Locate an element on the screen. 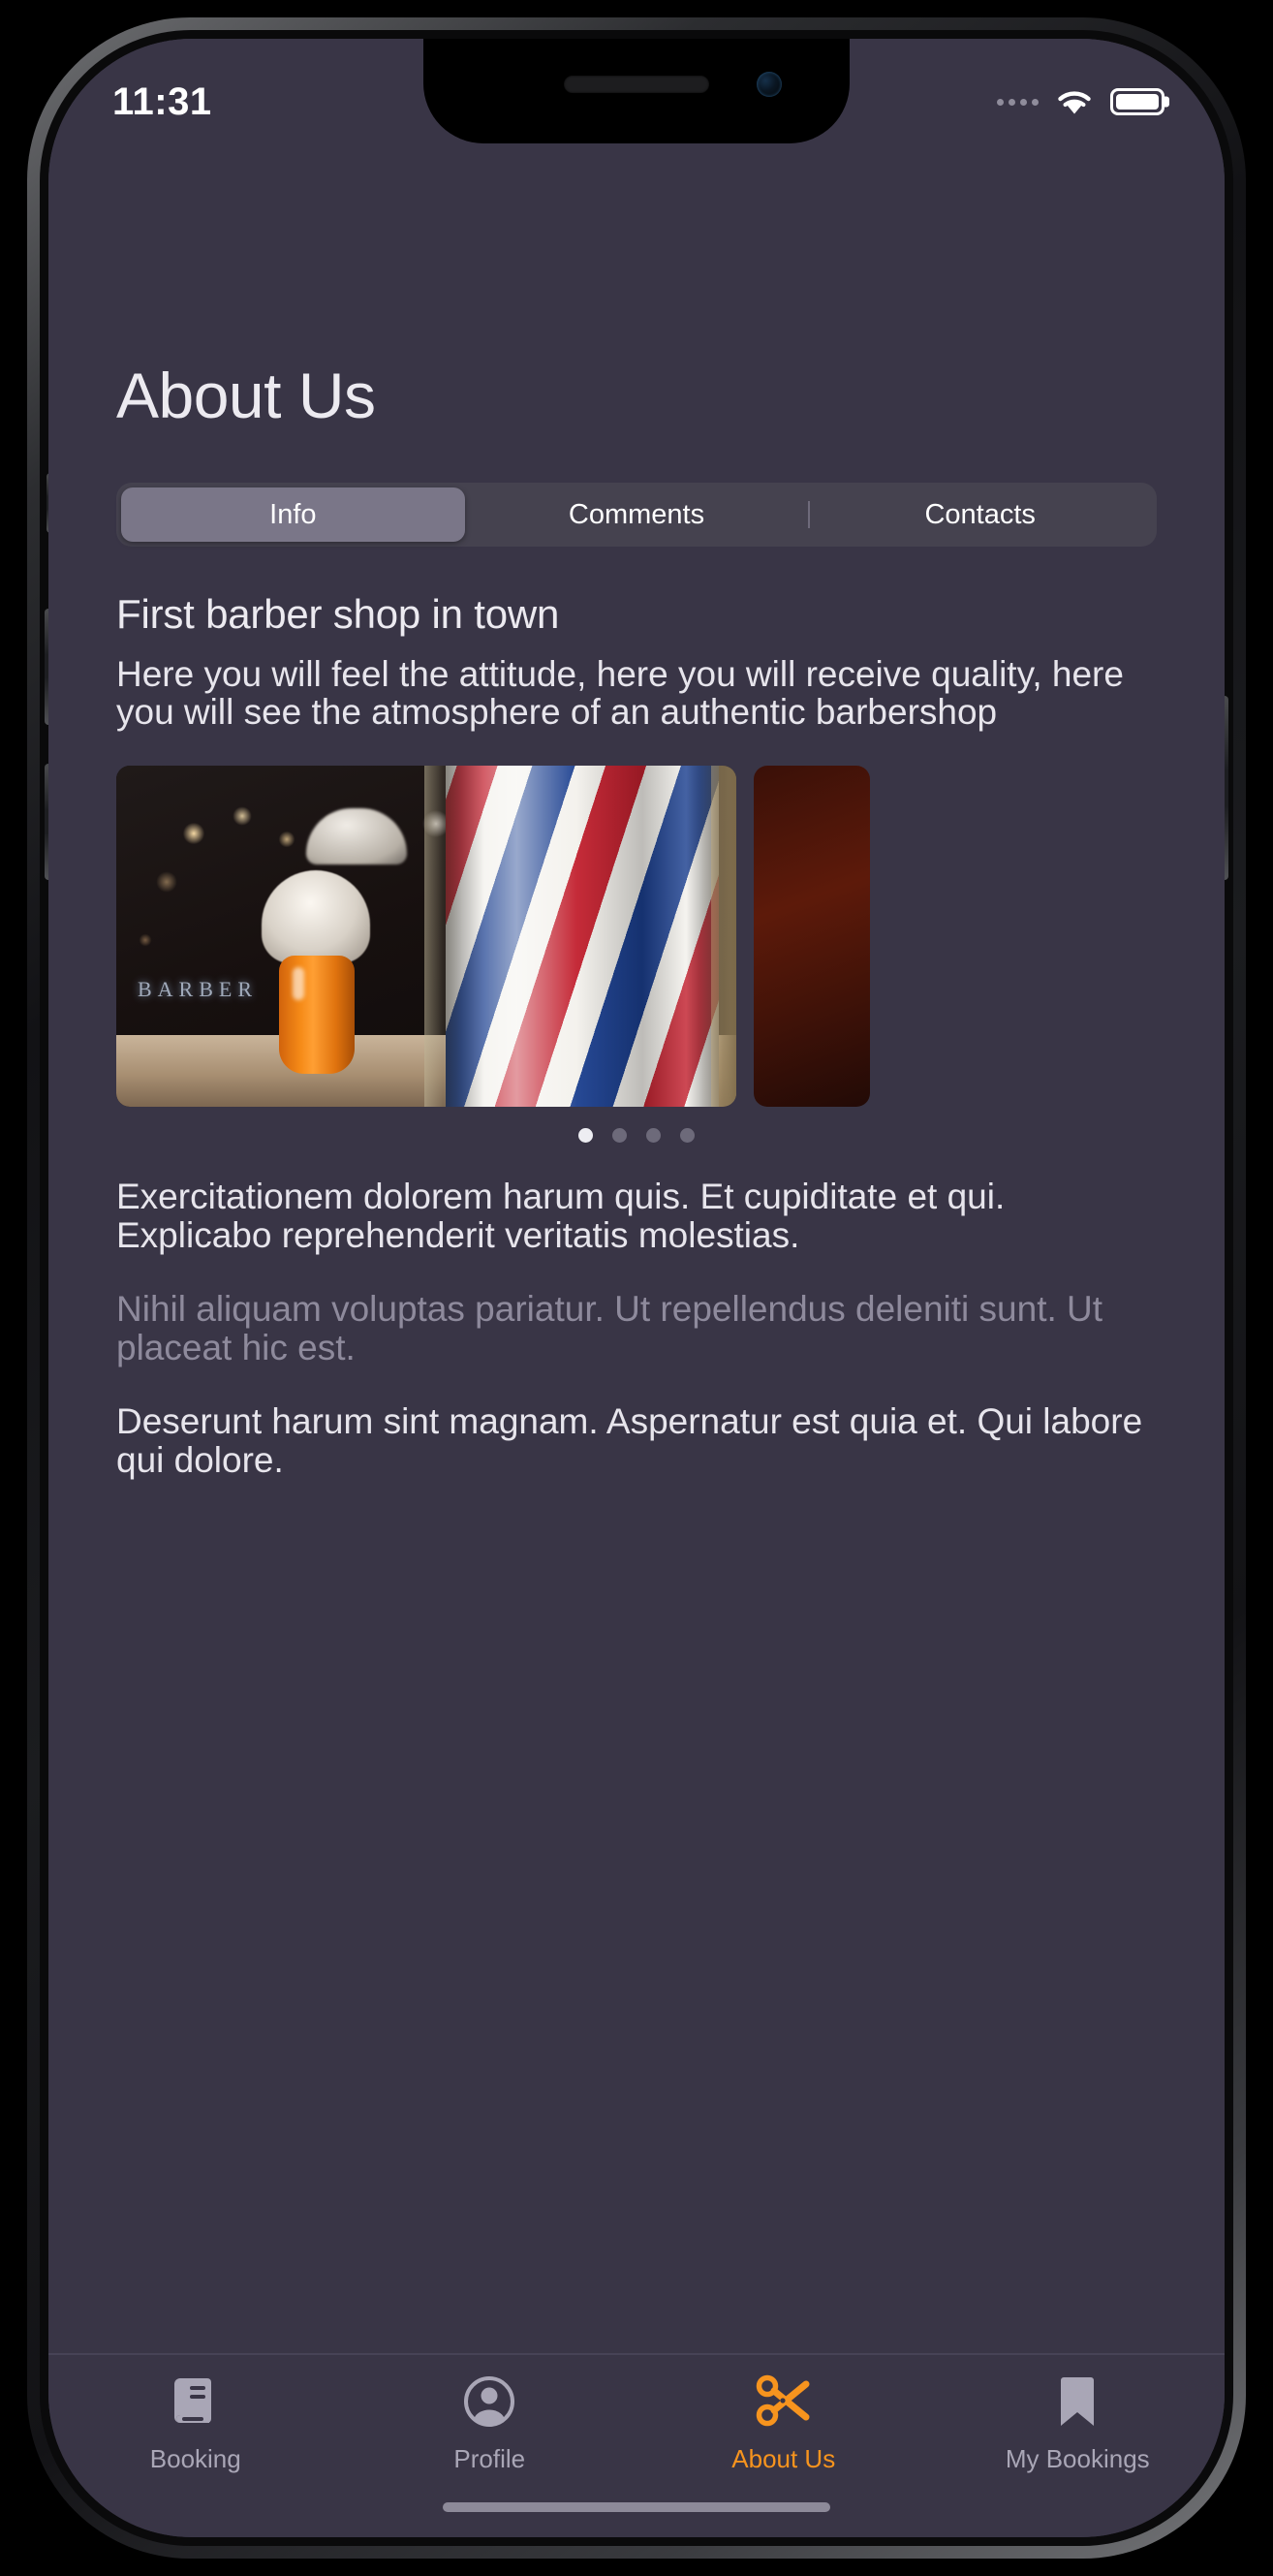  book-icon is located at coordinates (196, 2401).